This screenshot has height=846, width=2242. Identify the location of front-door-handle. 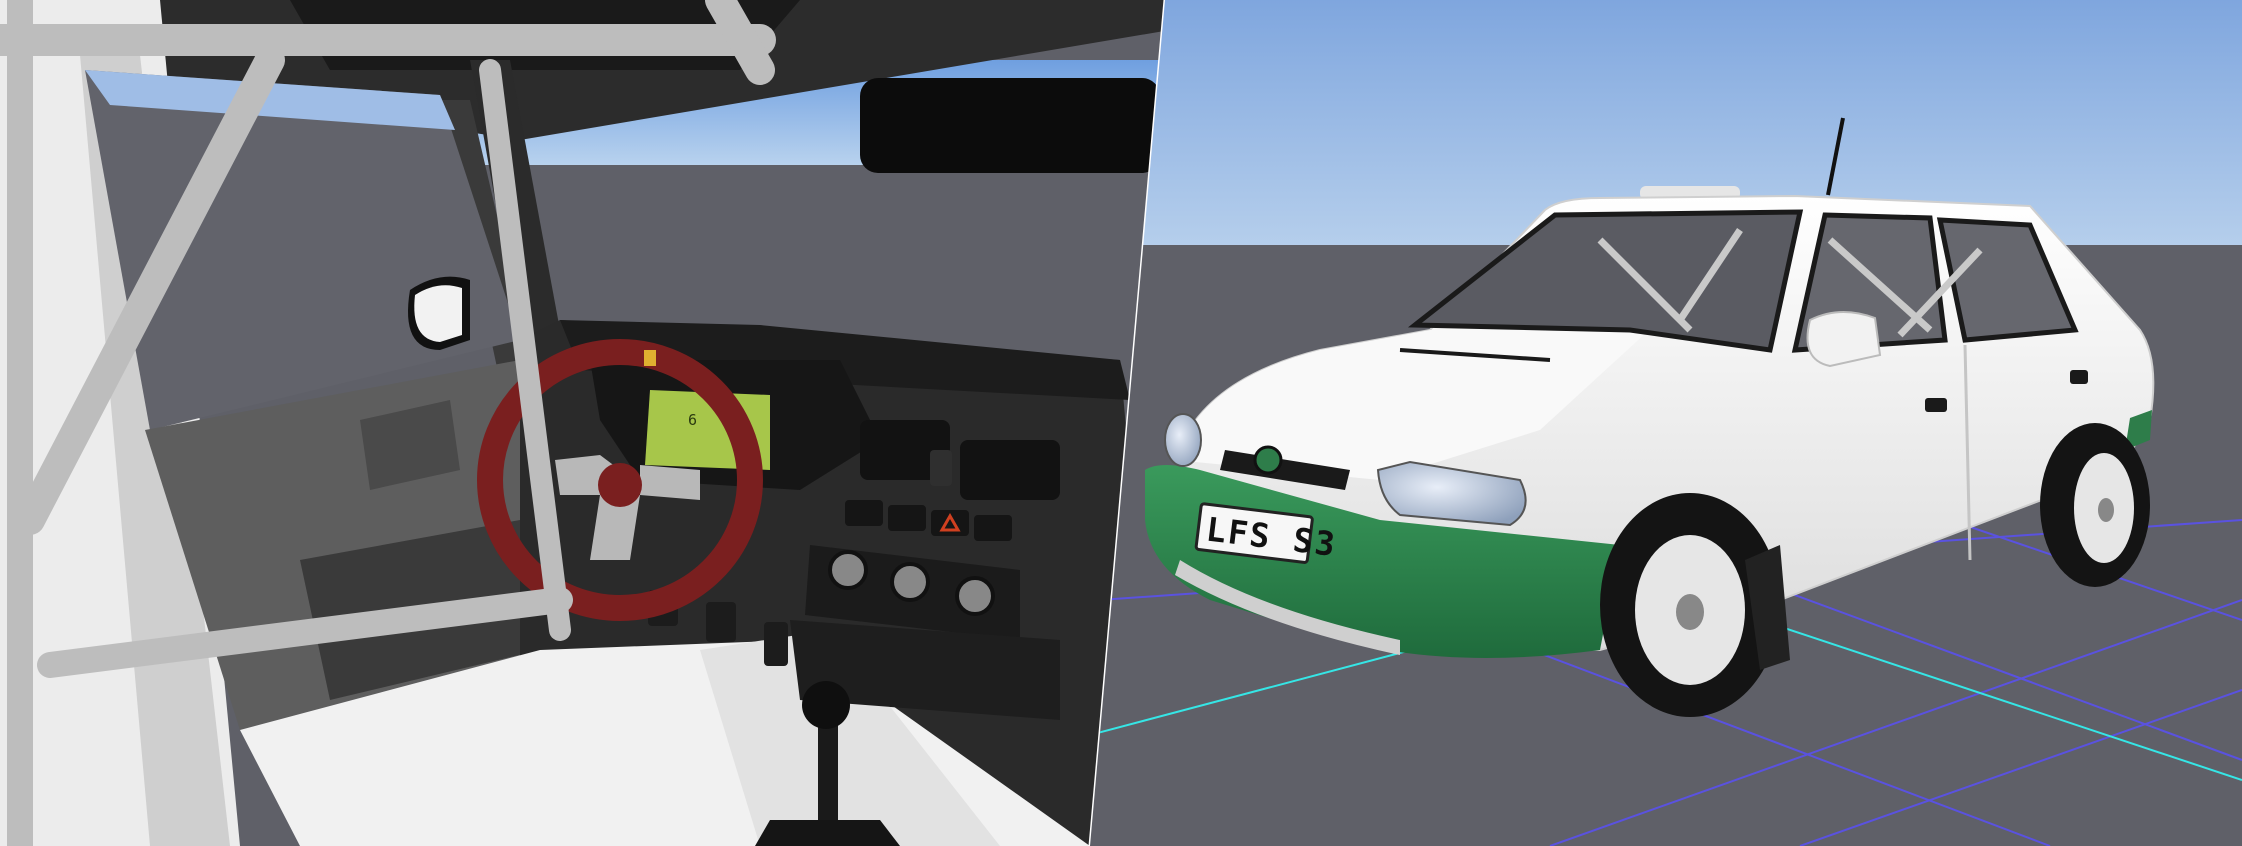
(1936, 405).